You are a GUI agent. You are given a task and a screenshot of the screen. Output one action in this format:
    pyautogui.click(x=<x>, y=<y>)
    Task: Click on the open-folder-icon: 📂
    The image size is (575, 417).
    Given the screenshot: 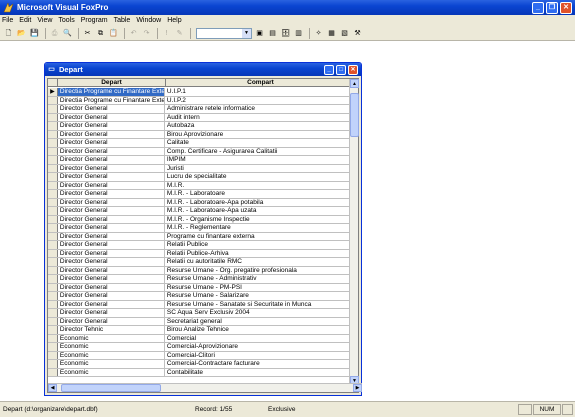 What is the action you would take?
    pyautogui.click(x=21, y=33)
    